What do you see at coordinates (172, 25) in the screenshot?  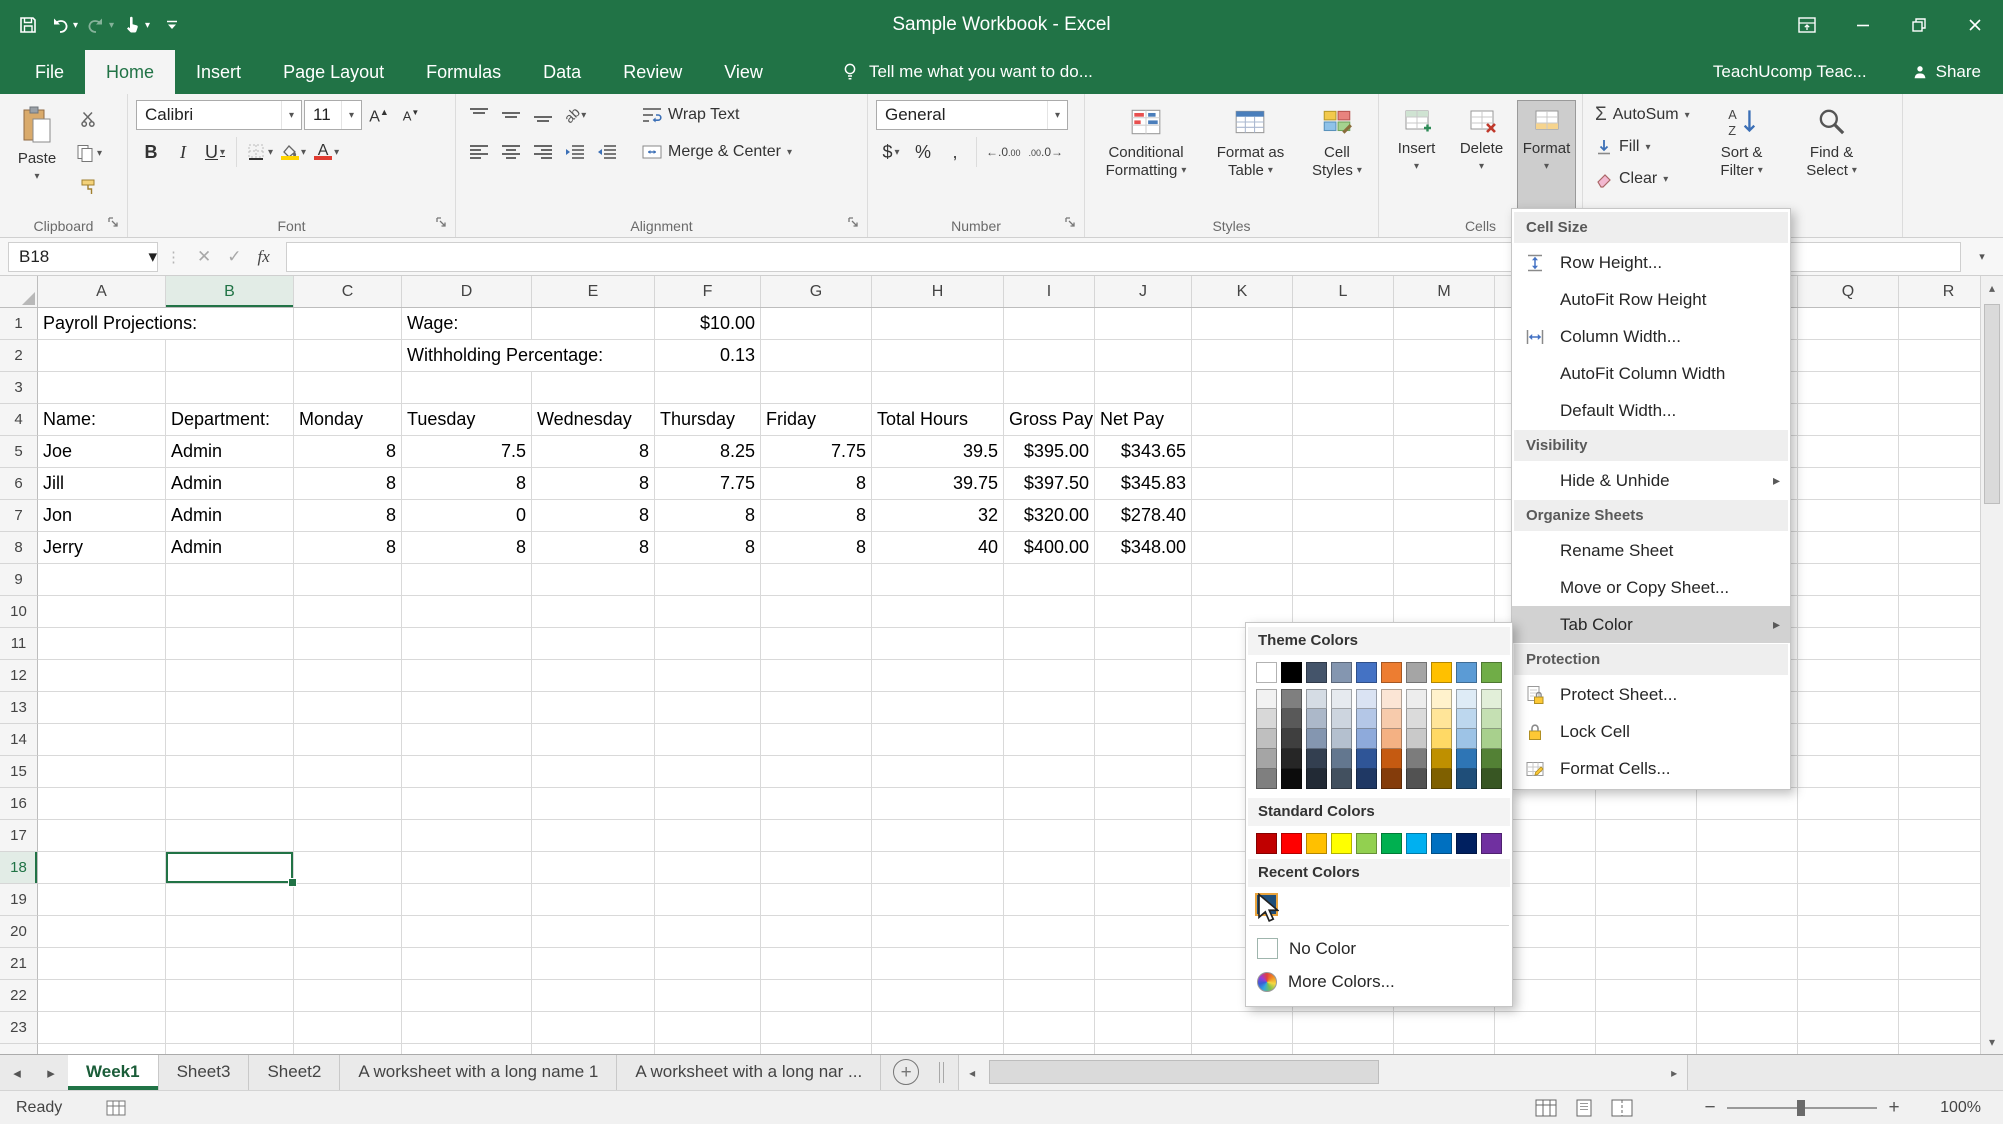 I see `customize-qat-button` at bounding box center [172, 25].